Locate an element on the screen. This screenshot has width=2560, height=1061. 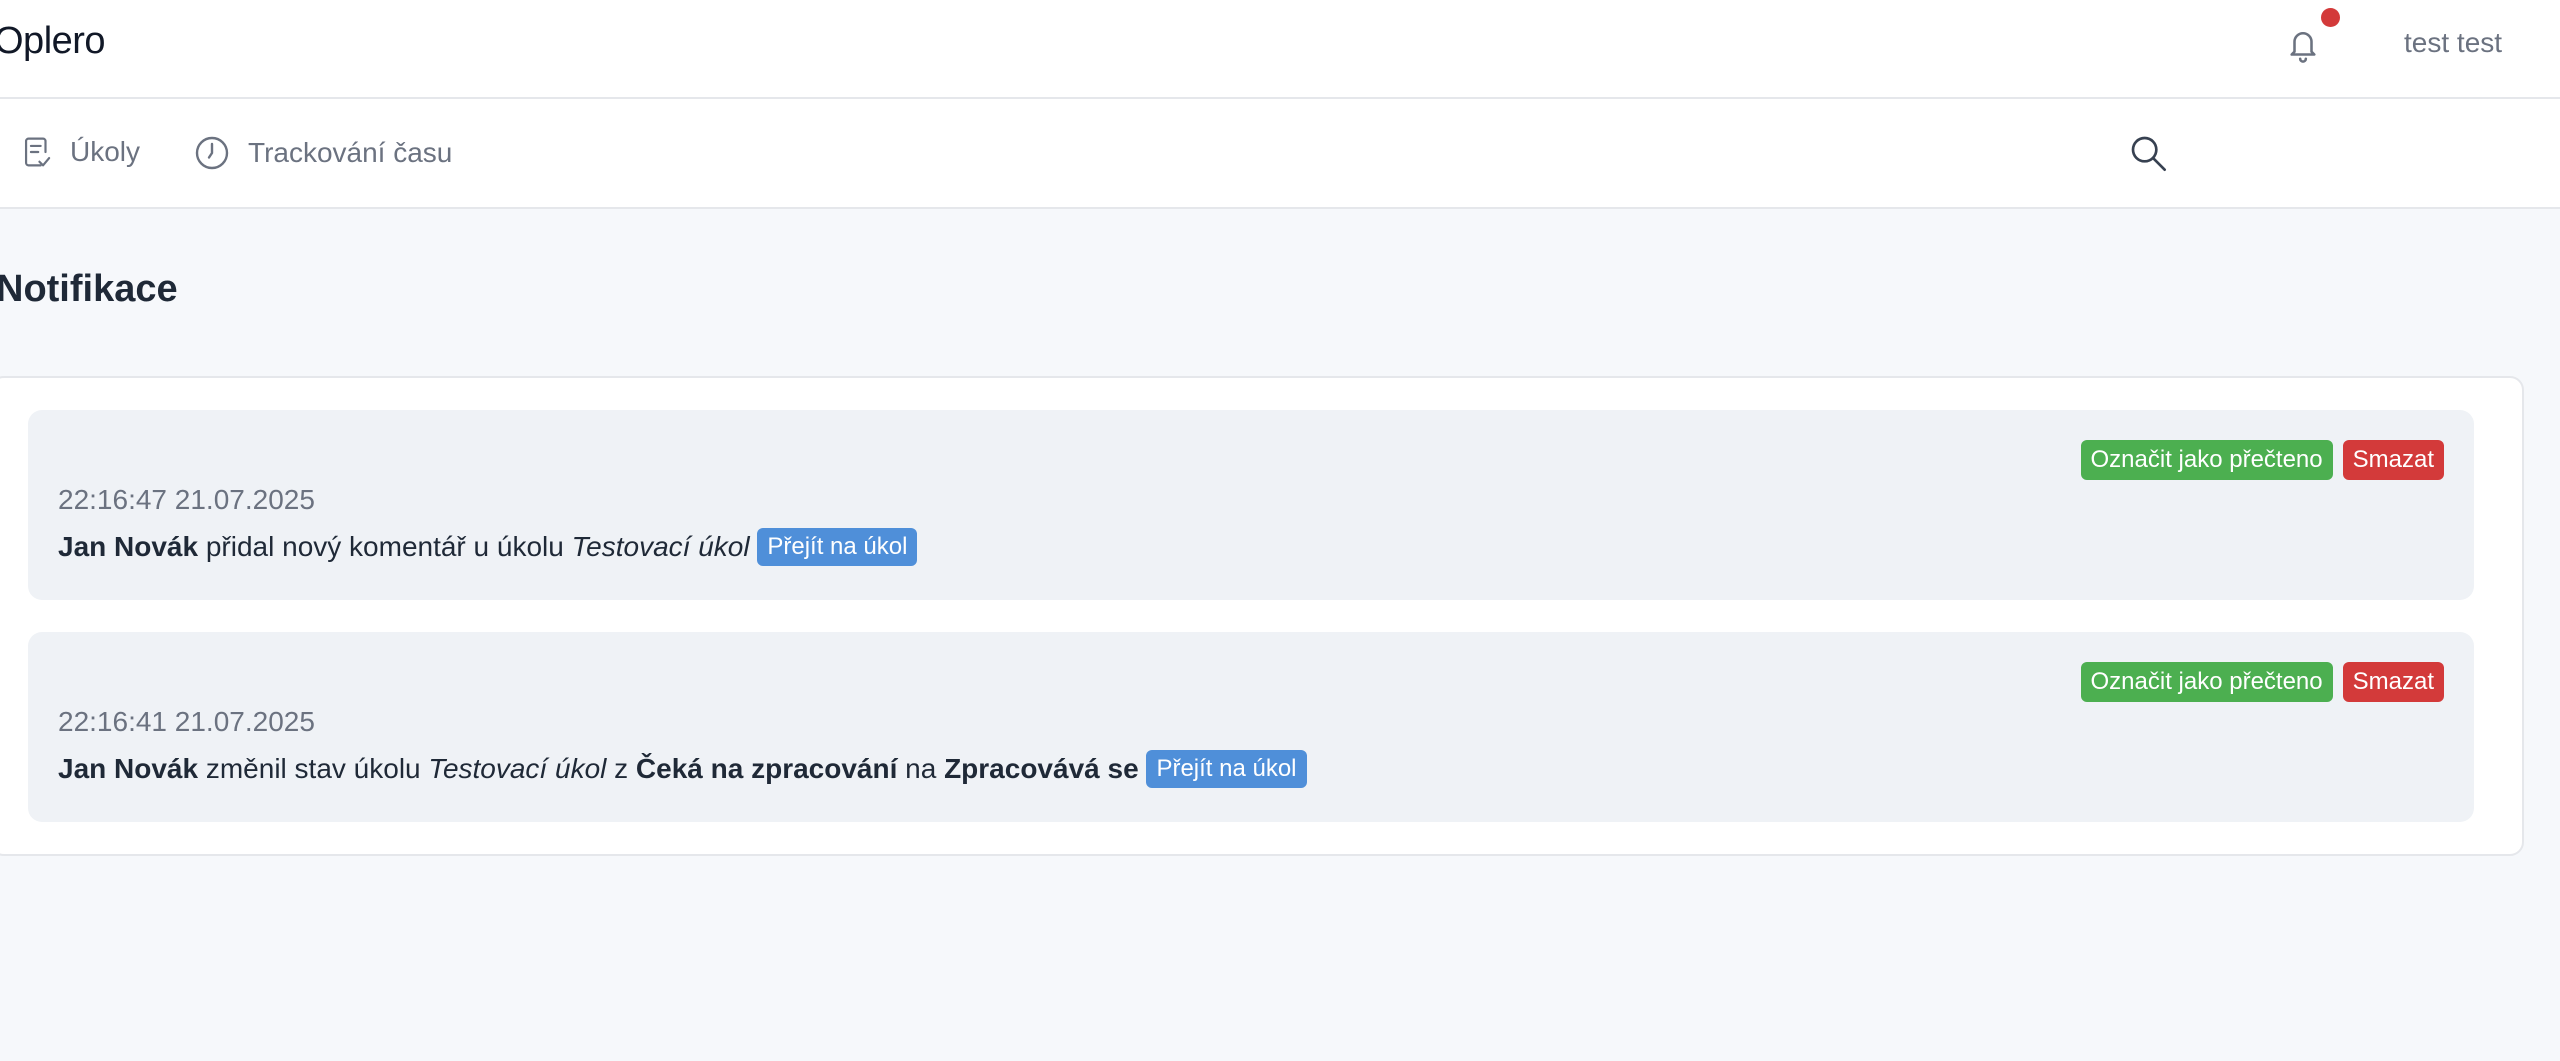
from-state: Čeká na zpracování is located at coordinates (766, 768).